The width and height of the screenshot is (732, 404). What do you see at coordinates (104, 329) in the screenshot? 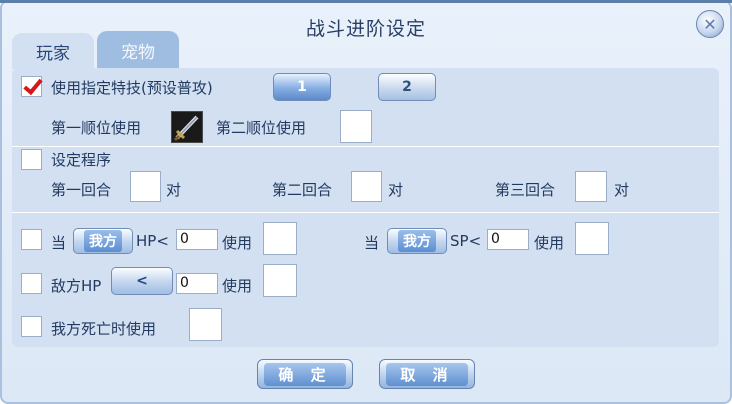
I see `on-death-label: 我方死亡时使用` at bounding box center [104, 329].